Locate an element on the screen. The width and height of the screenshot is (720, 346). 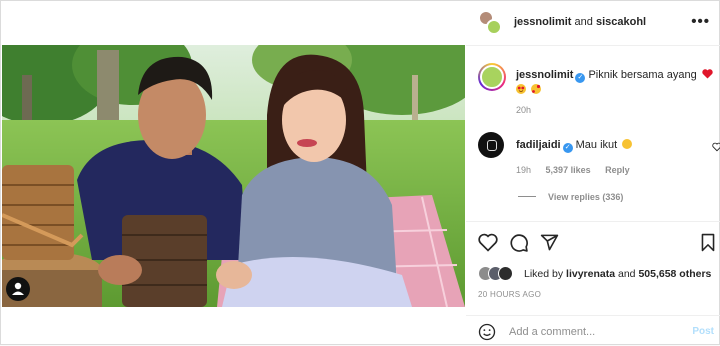
post-timestamp: 20 HOURS AGO is located at coordinates (509, 294).